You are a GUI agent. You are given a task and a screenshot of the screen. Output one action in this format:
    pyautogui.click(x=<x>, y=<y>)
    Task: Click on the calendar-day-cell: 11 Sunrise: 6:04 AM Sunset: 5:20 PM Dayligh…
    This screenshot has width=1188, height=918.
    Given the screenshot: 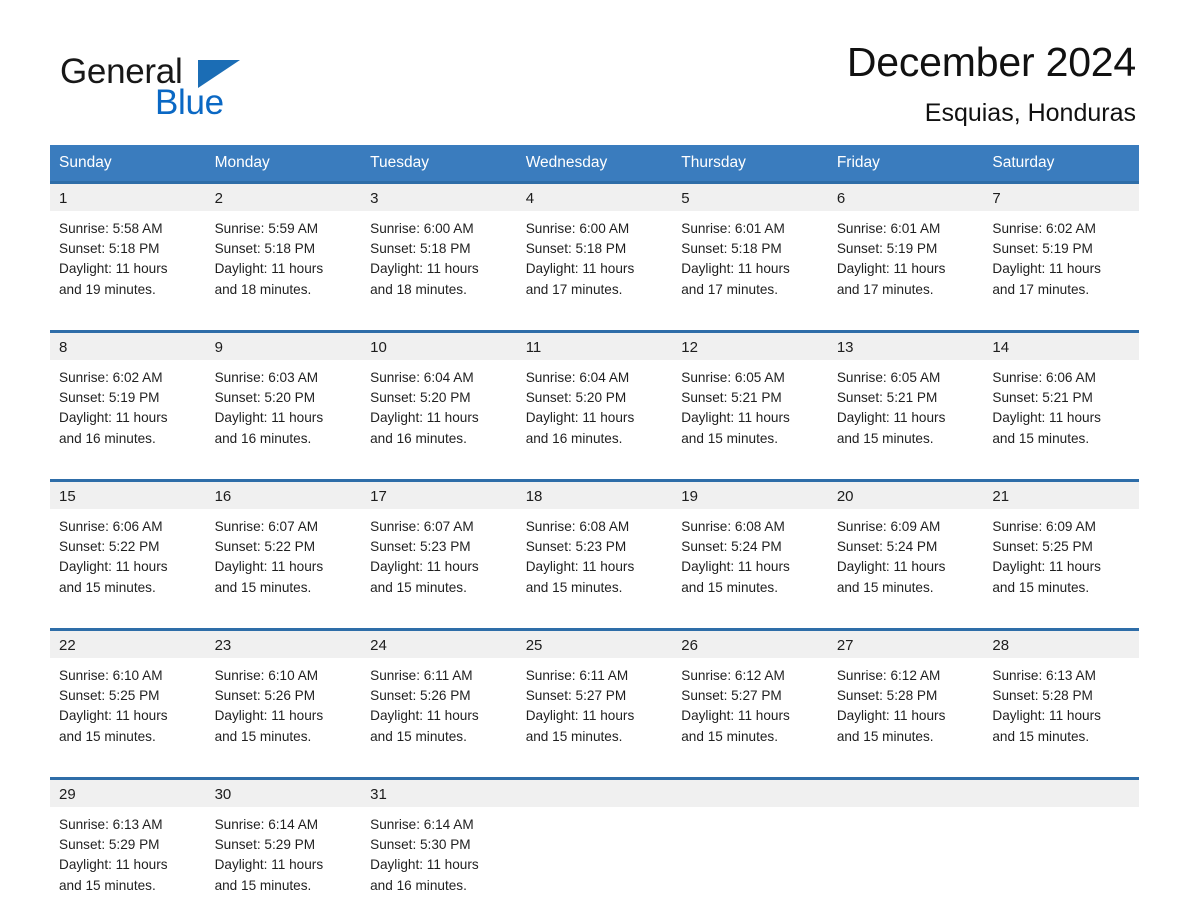 What is the action you would take?
    pyautogui.click(x=594, y=397)
    